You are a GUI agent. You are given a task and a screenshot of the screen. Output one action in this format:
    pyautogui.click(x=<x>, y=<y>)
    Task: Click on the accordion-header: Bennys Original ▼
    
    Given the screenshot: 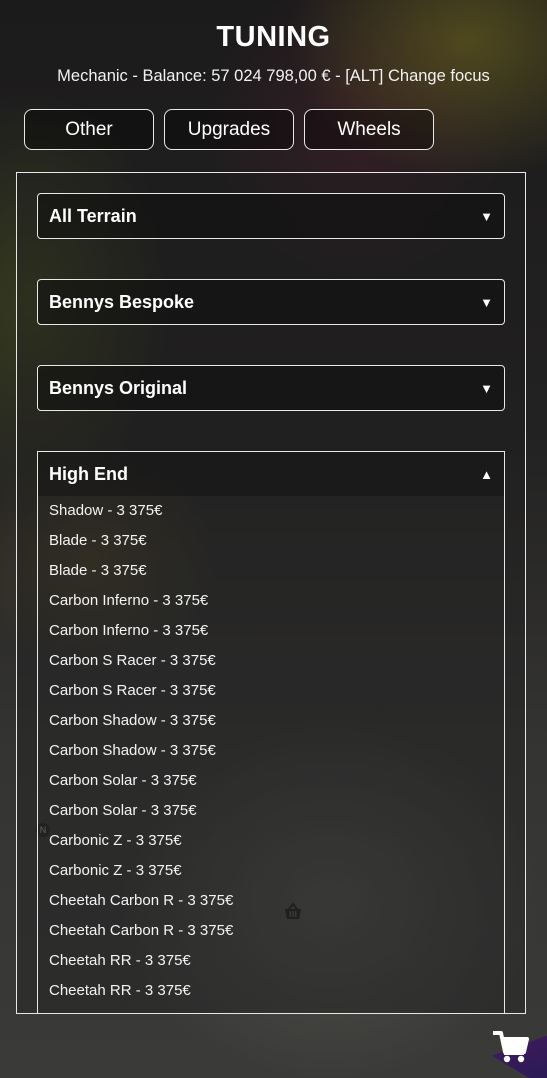 What is the action you would take?
    pyautogui.click(x=271, y=388)
    